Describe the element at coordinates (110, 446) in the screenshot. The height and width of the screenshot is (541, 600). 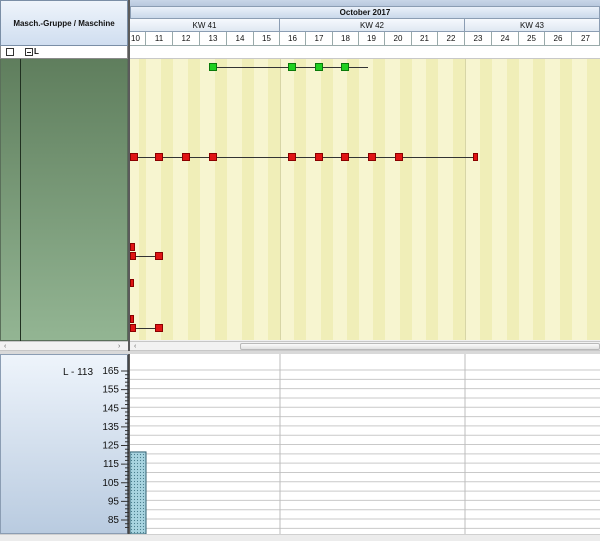
I see `axis-tick-label: 125` at that location.